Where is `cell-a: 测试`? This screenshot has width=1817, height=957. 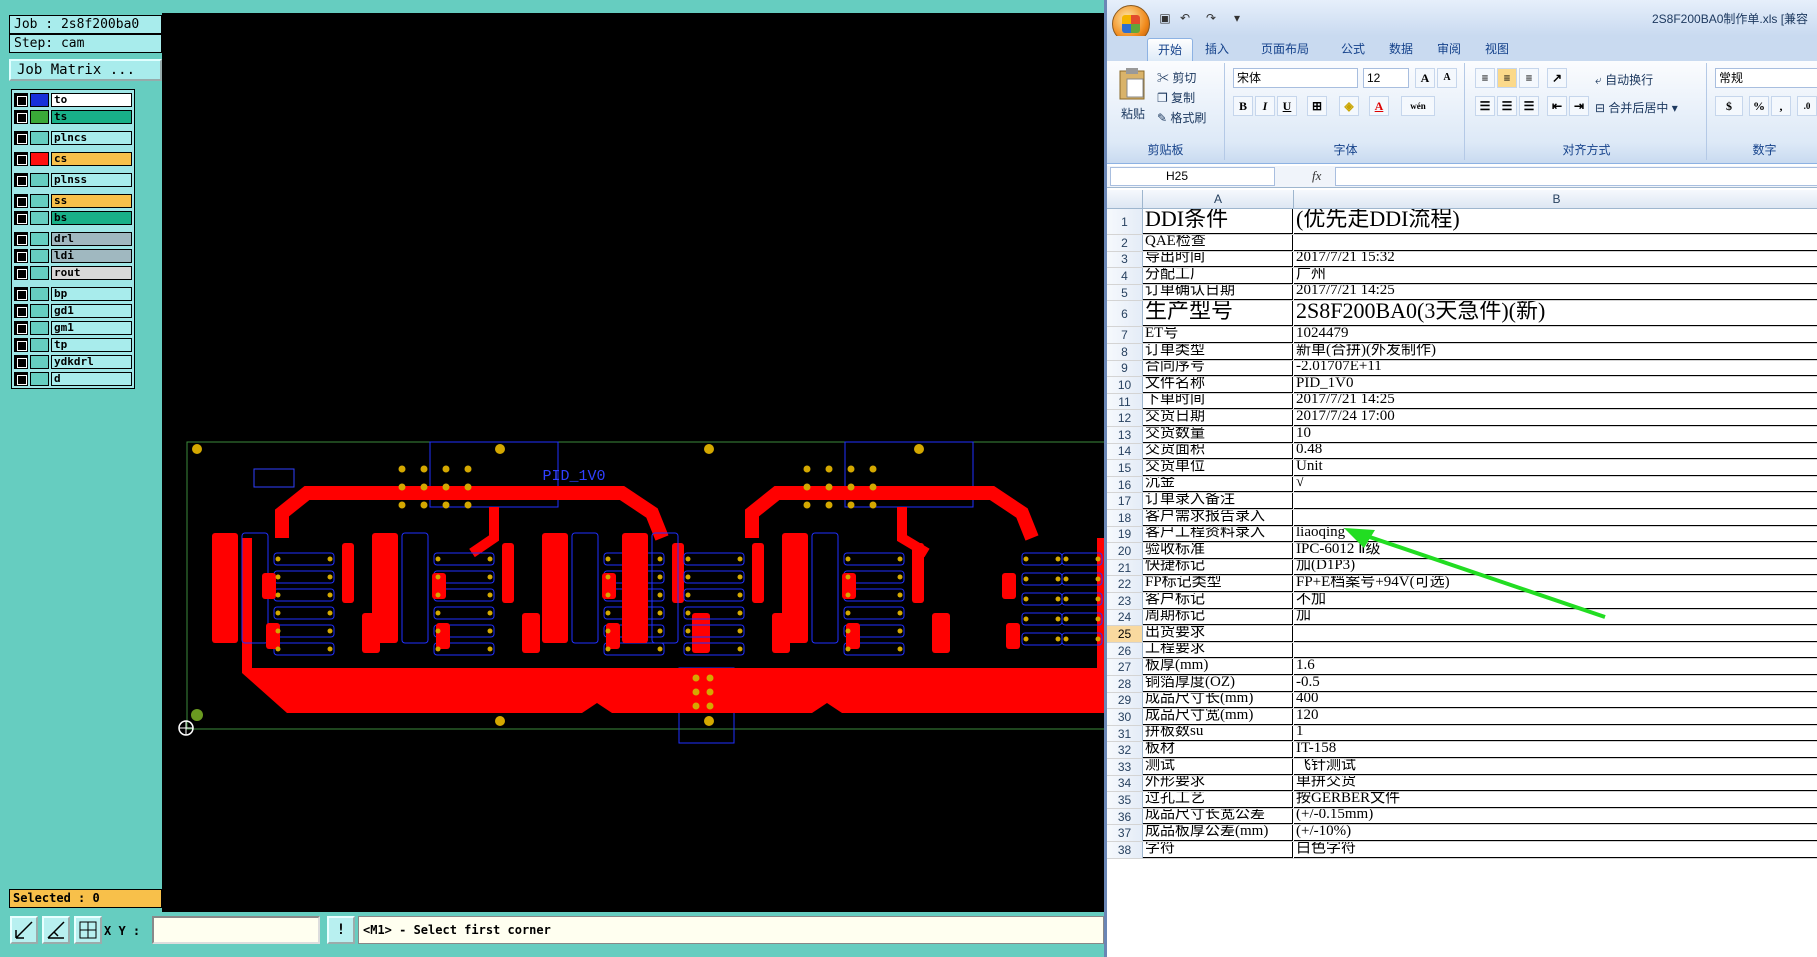
cell-a: 测试 is located at coordinates (1218, 767).